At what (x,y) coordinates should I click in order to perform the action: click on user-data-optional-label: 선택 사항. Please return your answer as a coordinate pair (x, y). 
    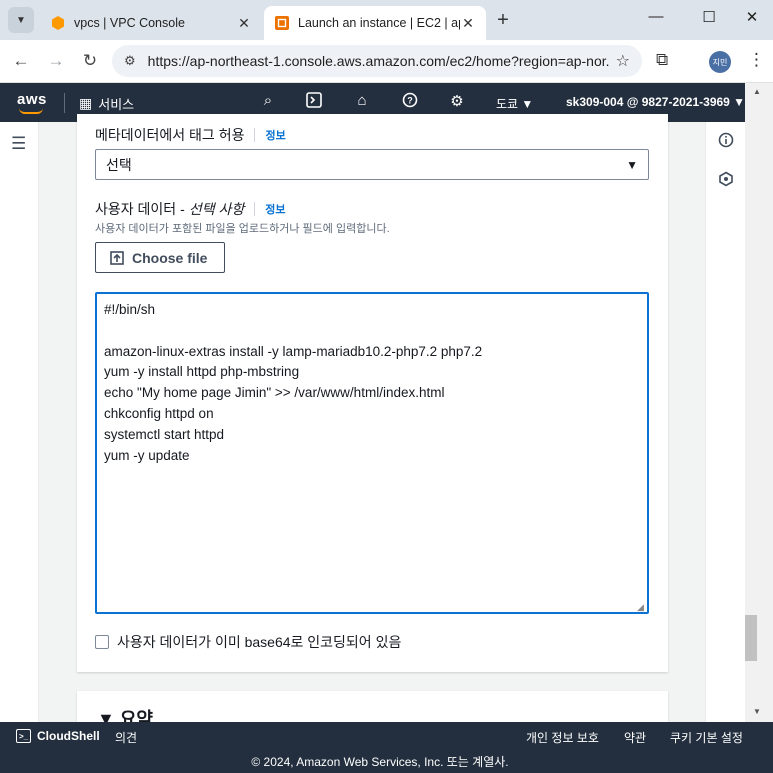
    Looking at the image, I should click on (216, 209).